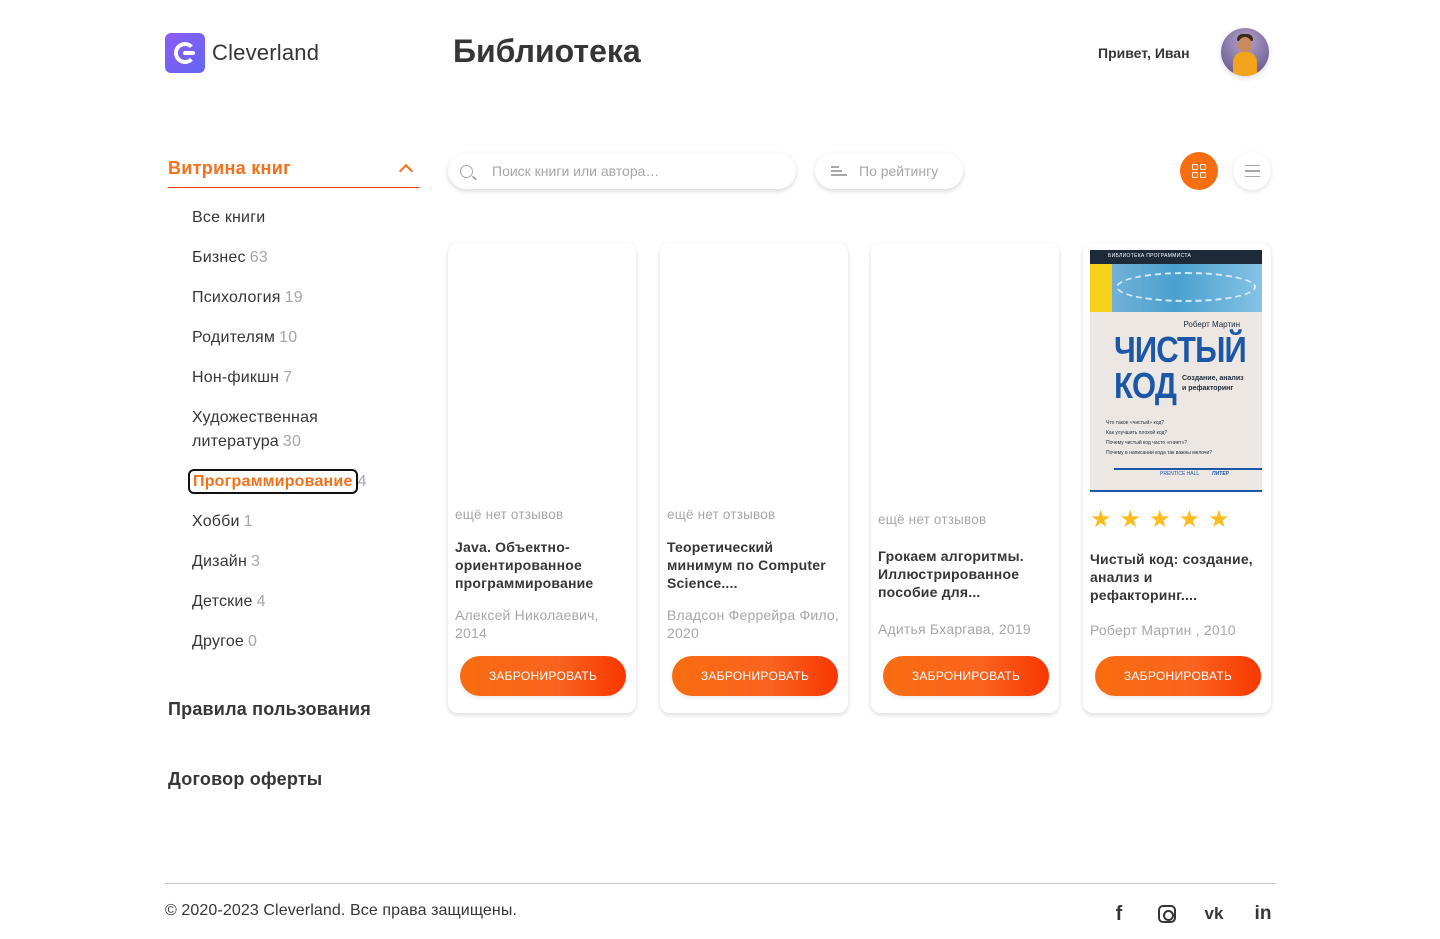 This screenshot has width=1440, height=939. What do you see at coordinates (305, 562) in the screenshot?
I see `category-item: Дизайн 3` at bounding box center [305, 562].